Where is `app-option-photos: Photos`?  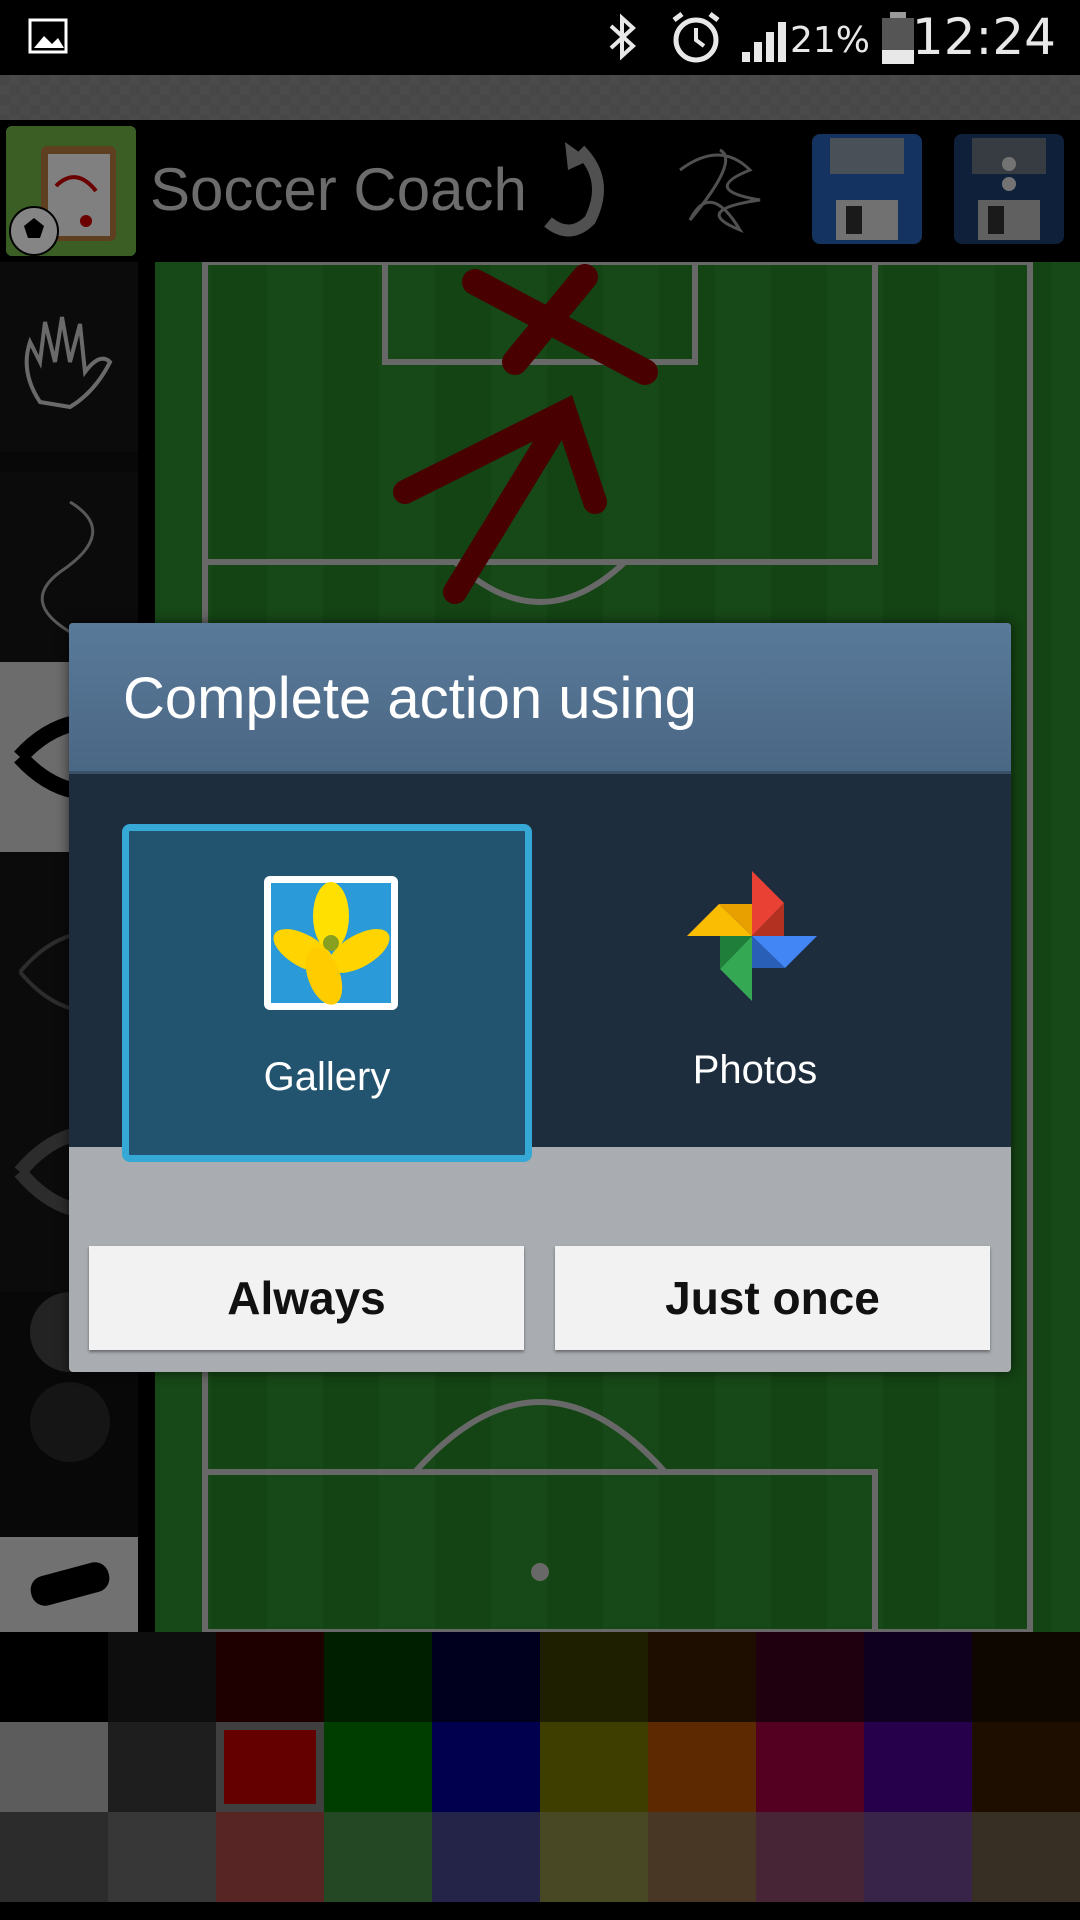
app-option-photos: Photos is located at coordinates (755, 993).